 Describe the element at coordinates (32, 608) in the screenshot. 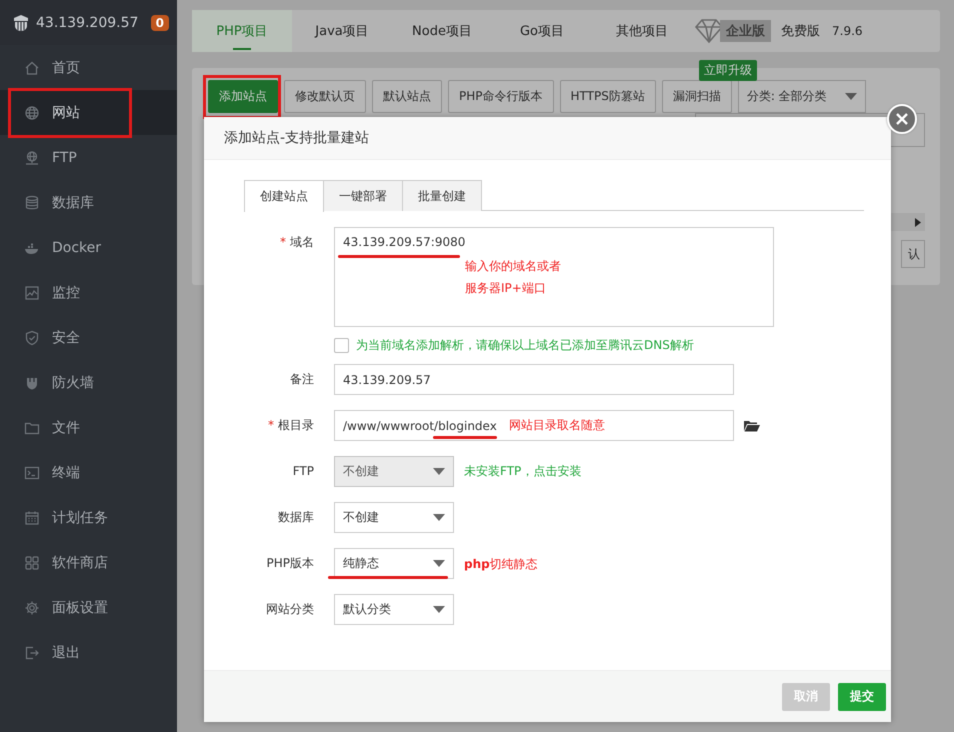

I see `gear-icon` at that location.